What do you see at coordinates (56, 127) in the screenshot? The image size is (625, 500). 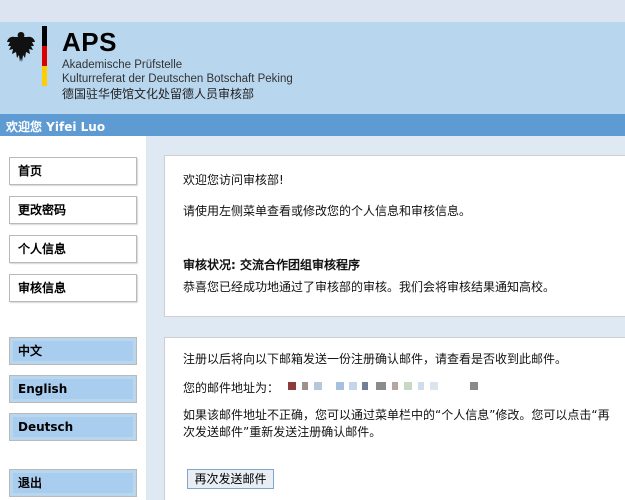 I see `welcome-text: 欢迎您 Yifei Luo` at bounding box center [56, 127].